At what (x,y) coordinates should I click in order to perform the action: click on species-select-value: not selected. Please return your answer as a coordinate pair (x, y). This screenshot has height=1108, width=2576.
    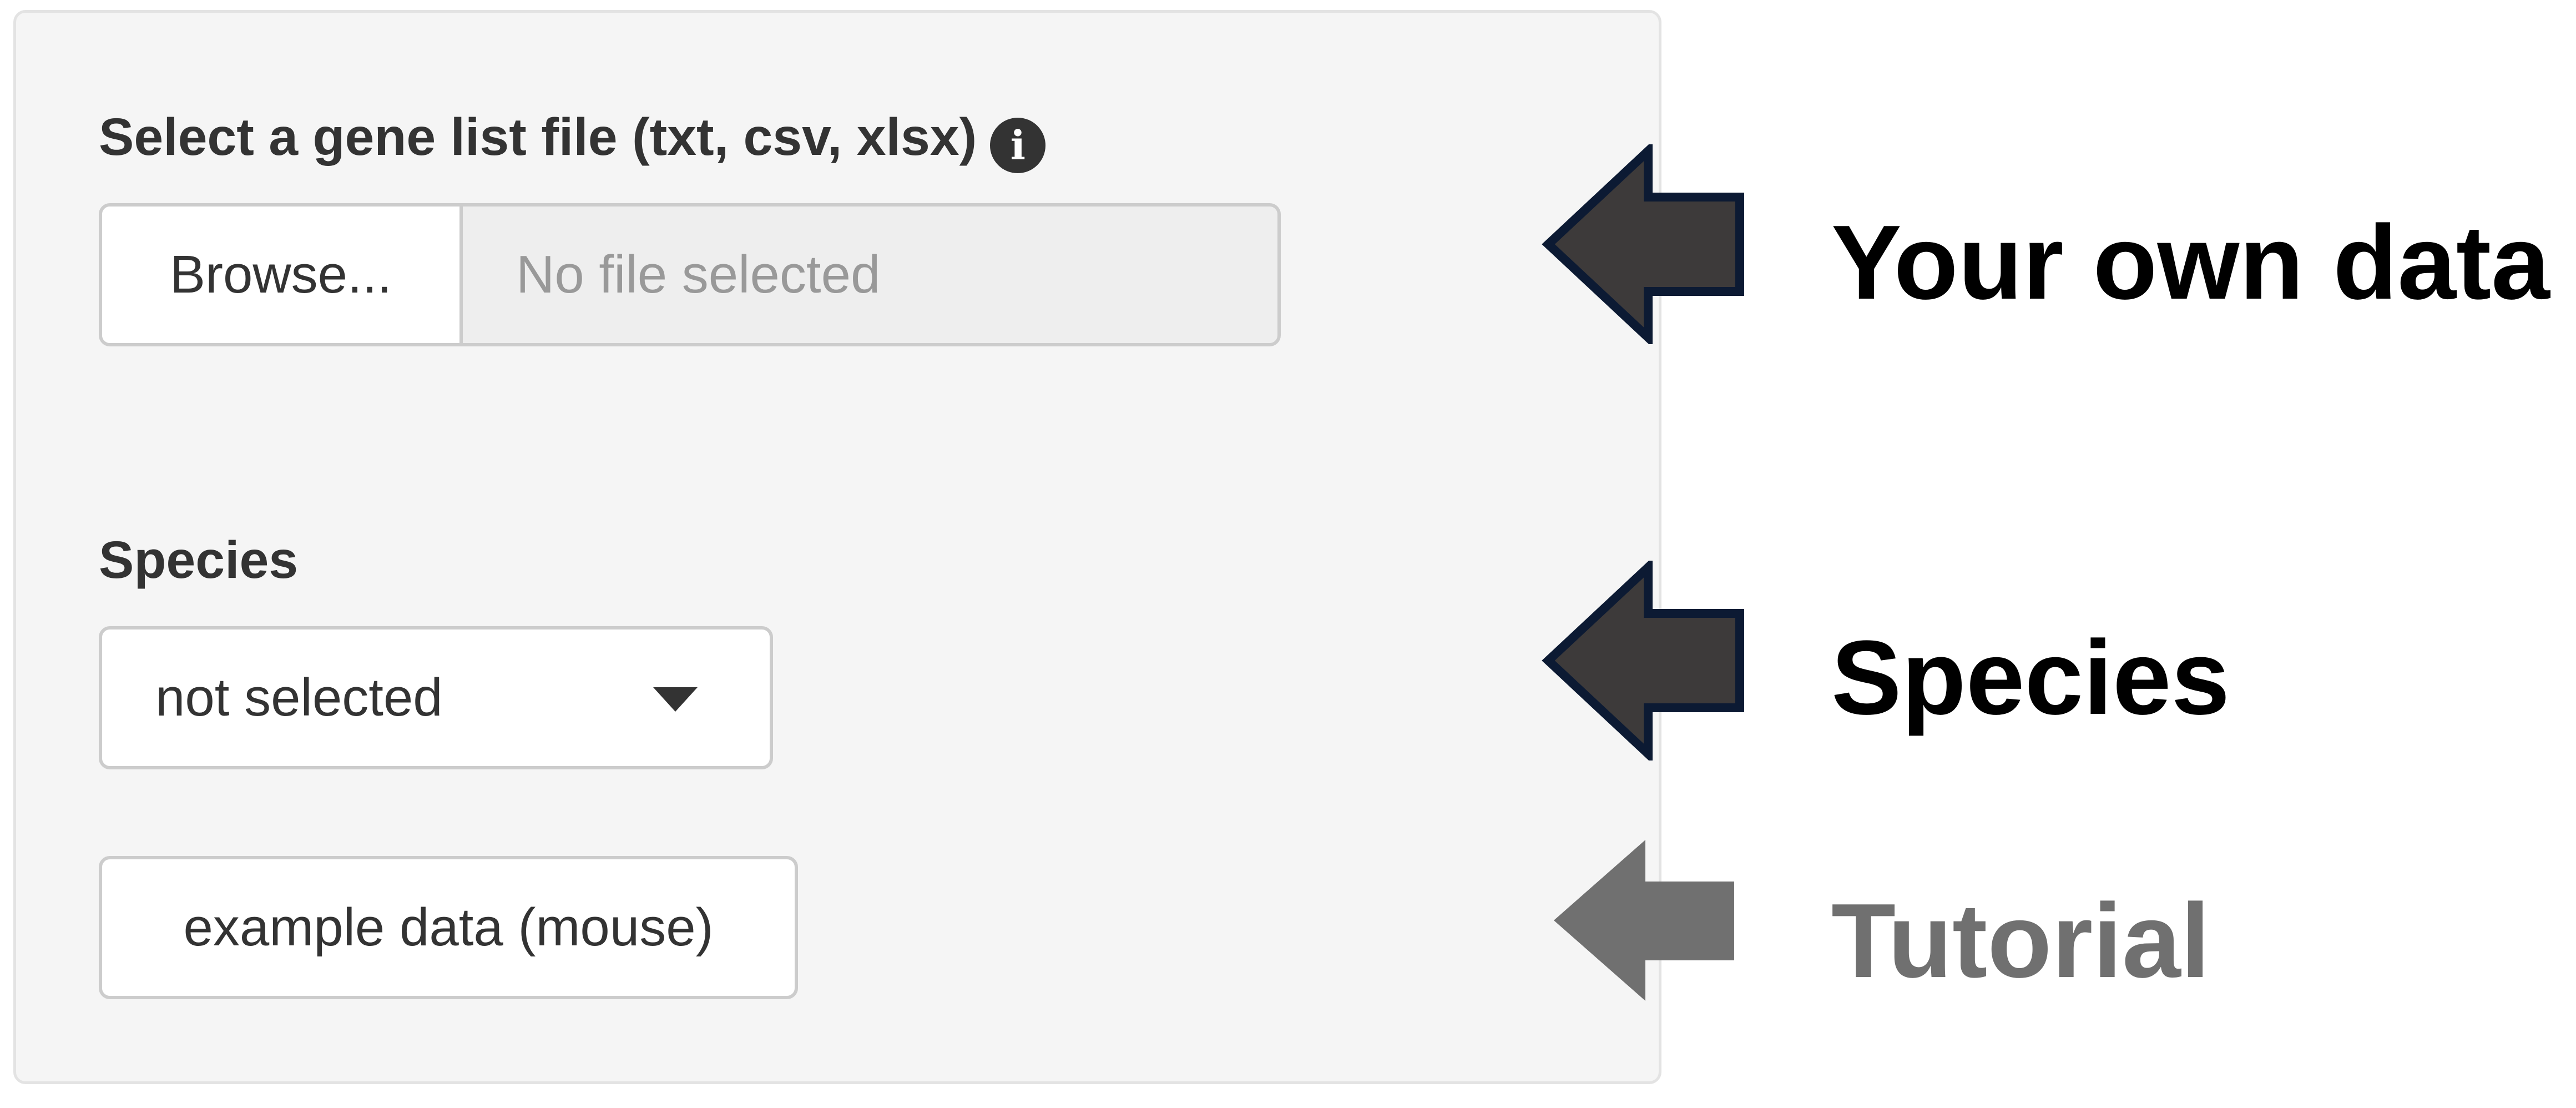
    Looking at the image, I should click on (299, 697).